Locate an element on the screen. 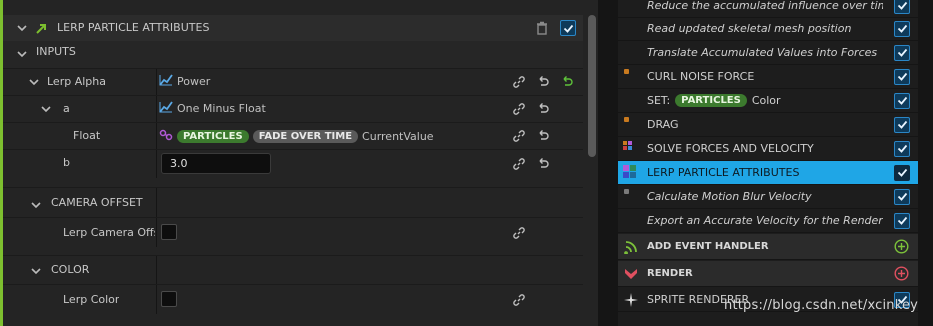  b-number-input: 3.0 is located at coordinates (216, 163).